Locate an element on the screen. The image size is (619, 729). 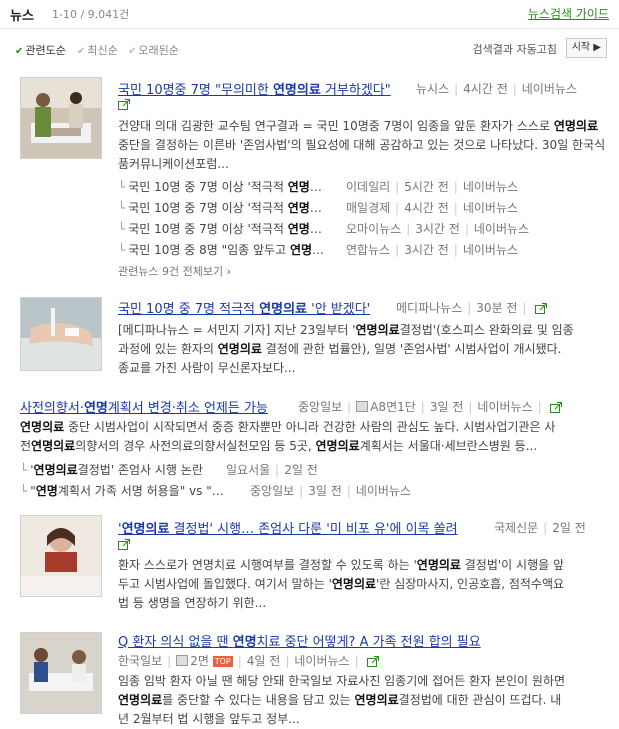
related-news-item: └ '연명의료결정법' 존엄사 시행 논란 is located at coordinates (111, 469).